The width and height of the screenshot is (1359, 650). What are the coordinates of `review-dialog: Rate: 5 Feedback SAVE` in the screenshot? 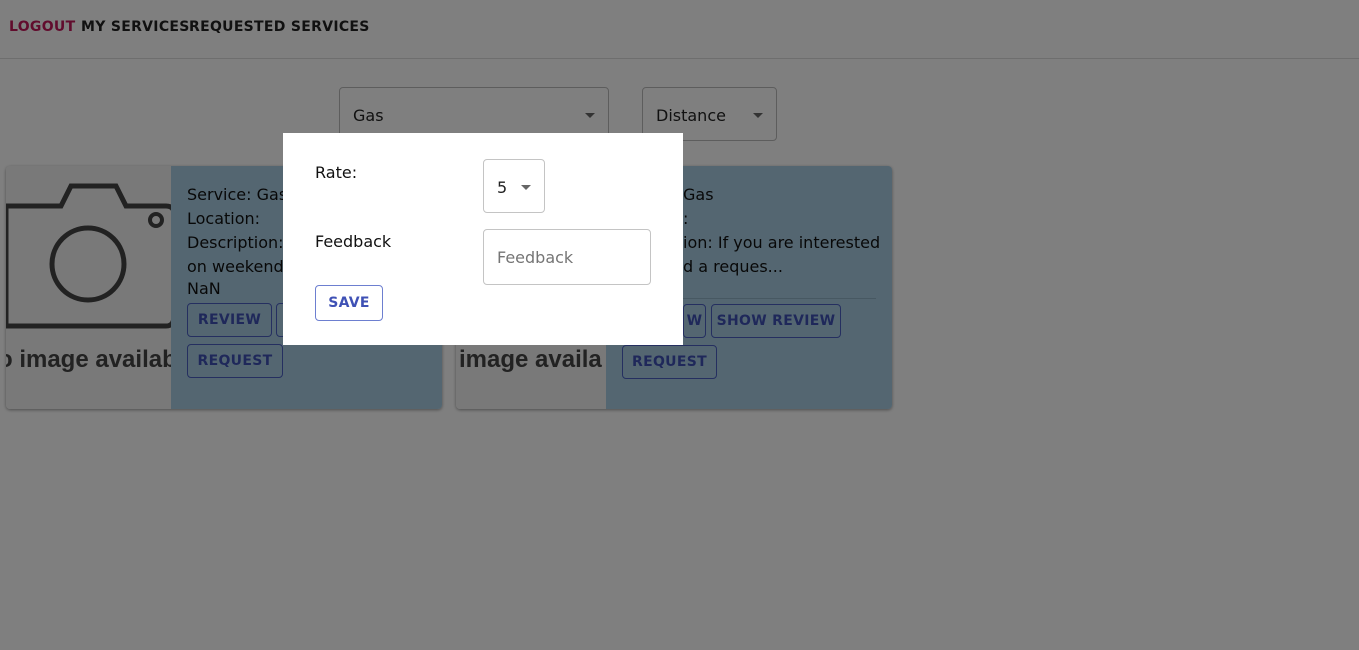 It's located at (483, 239).